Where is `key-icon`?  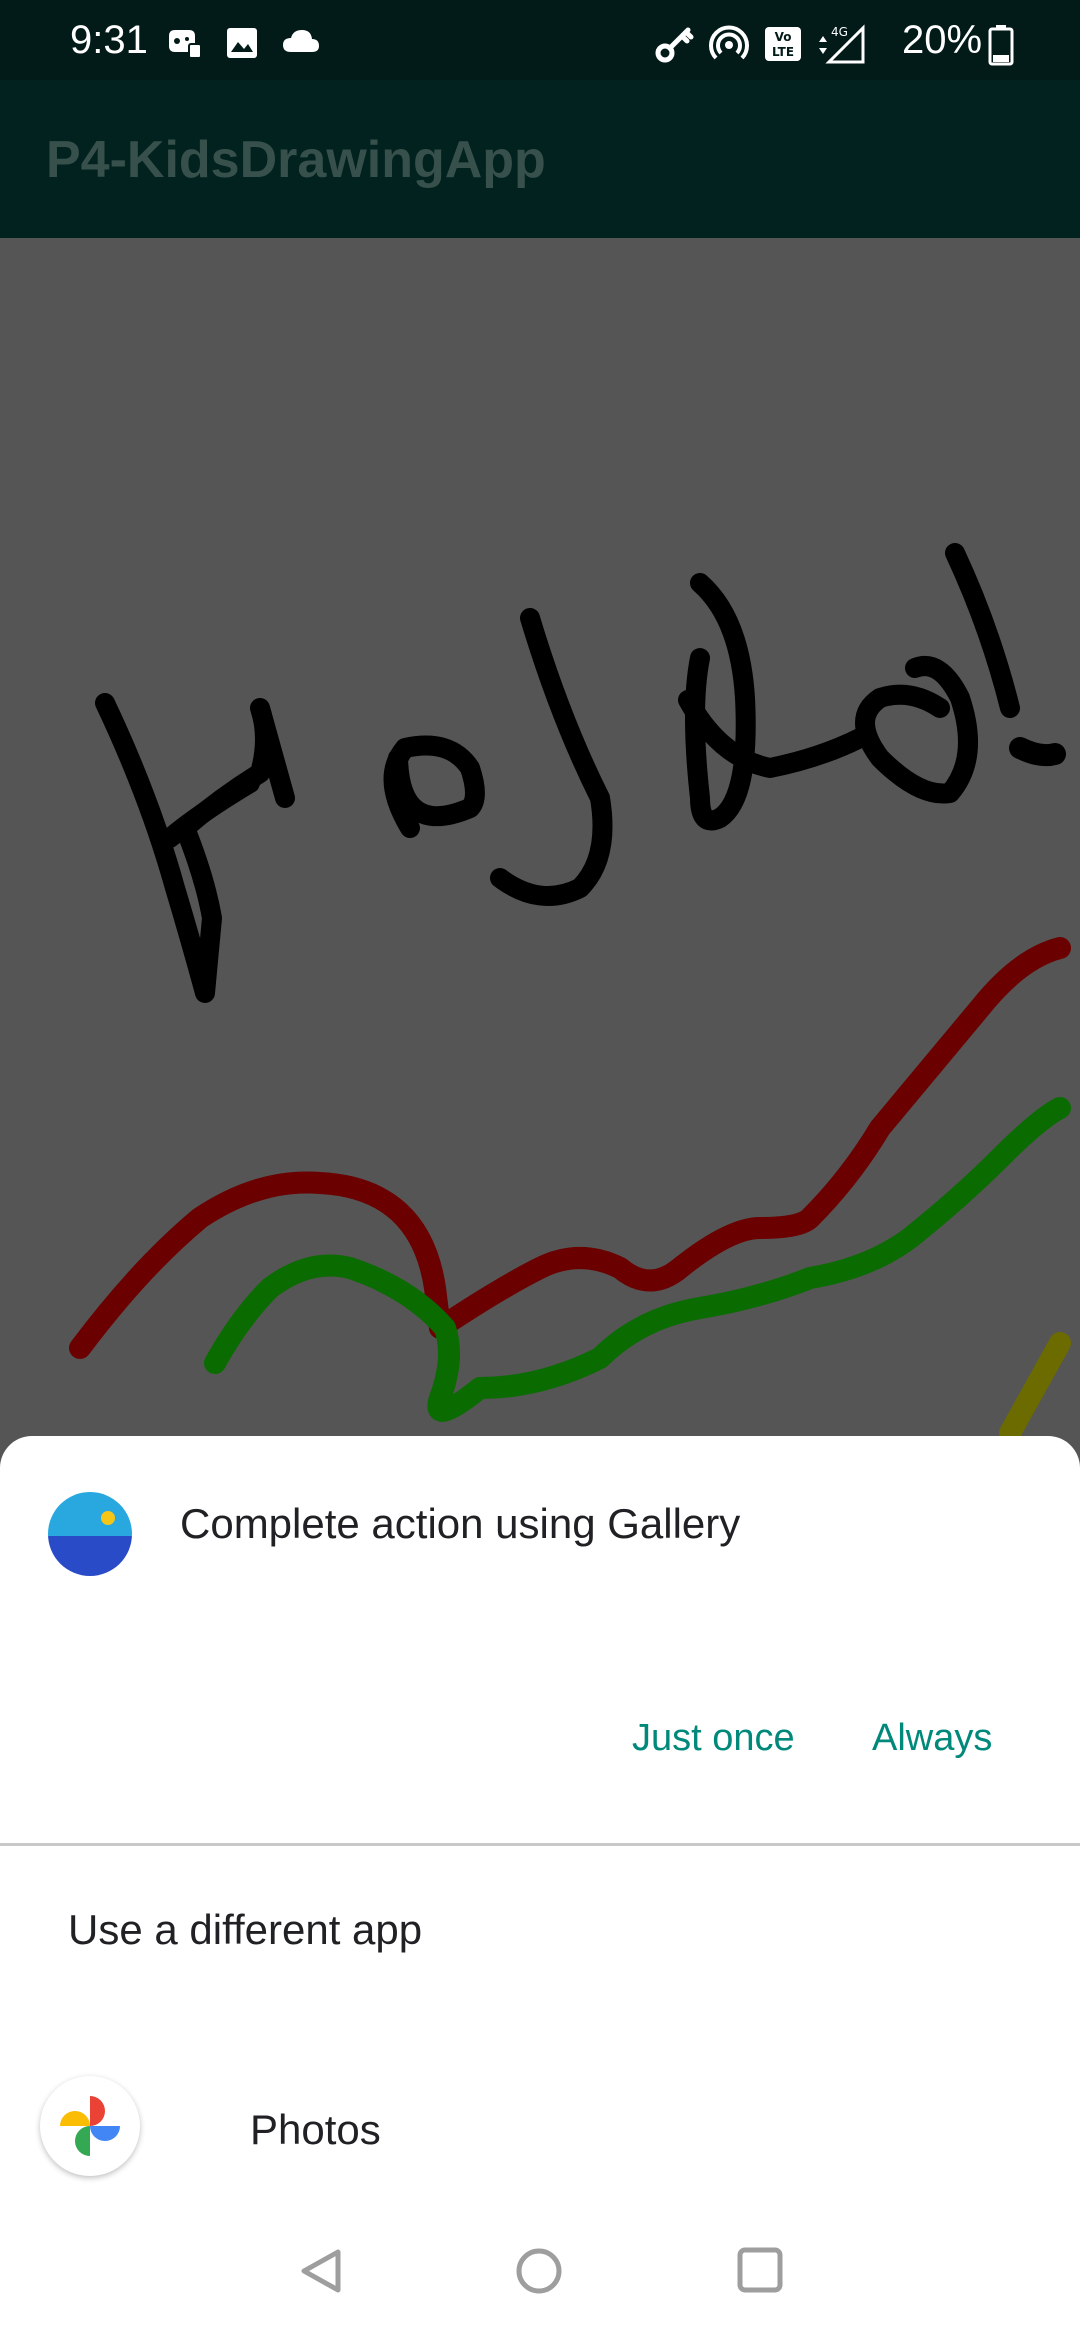 key-icon is located at coordinates (674, 45).